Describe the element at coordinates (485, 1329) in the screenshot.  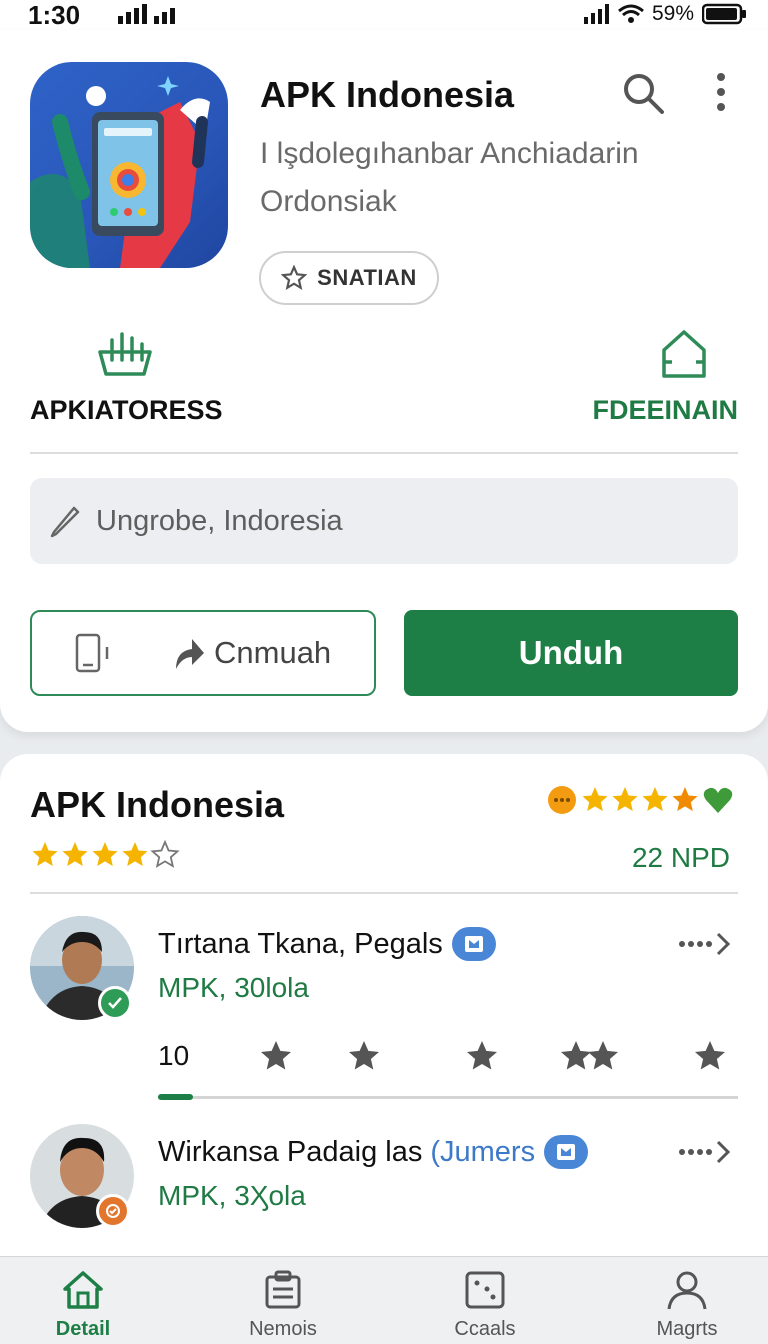
I see `nav-label: Ccaals` at that location.